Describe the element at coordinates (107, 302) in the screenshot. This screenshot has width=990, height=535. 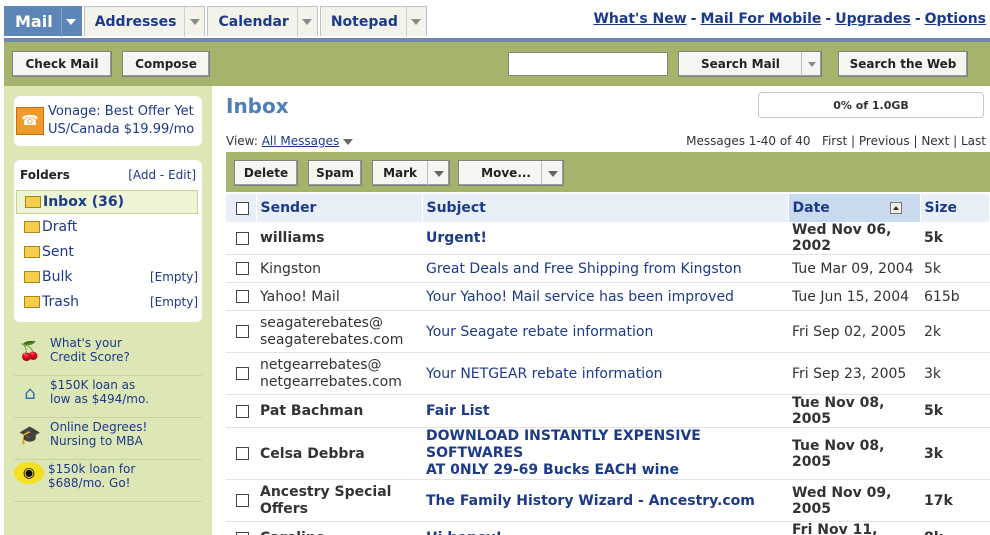
I see `folder-trash: Trash [Empty]` at that location.